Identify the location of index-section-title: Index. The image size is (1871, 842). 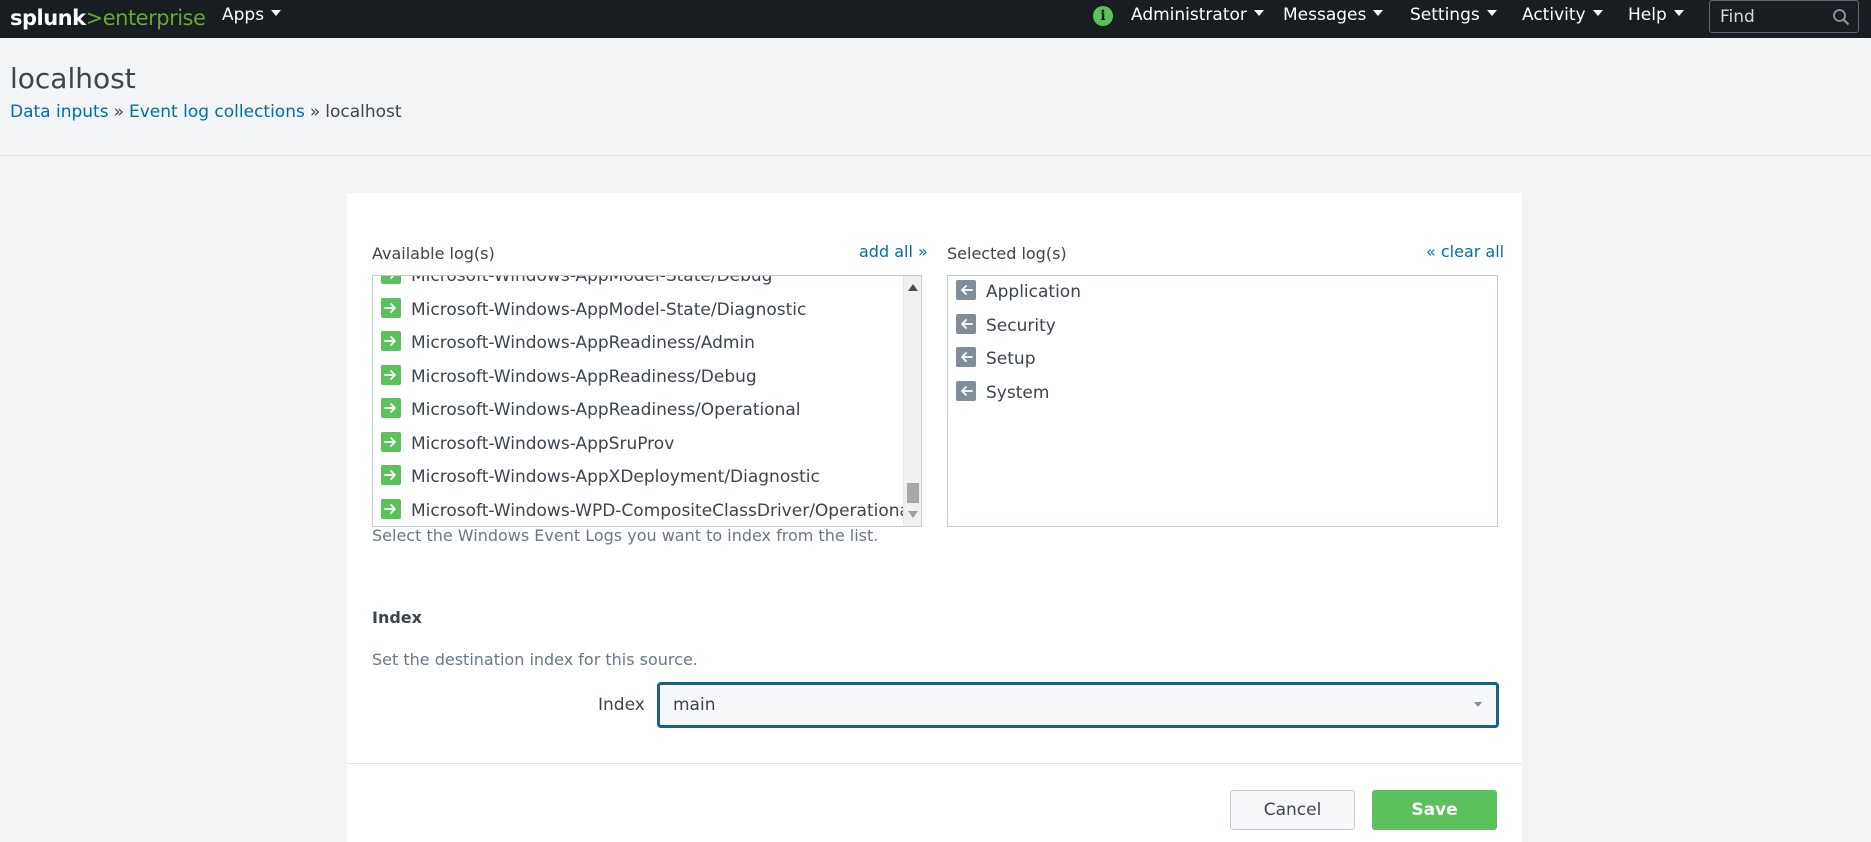
(397, 617).